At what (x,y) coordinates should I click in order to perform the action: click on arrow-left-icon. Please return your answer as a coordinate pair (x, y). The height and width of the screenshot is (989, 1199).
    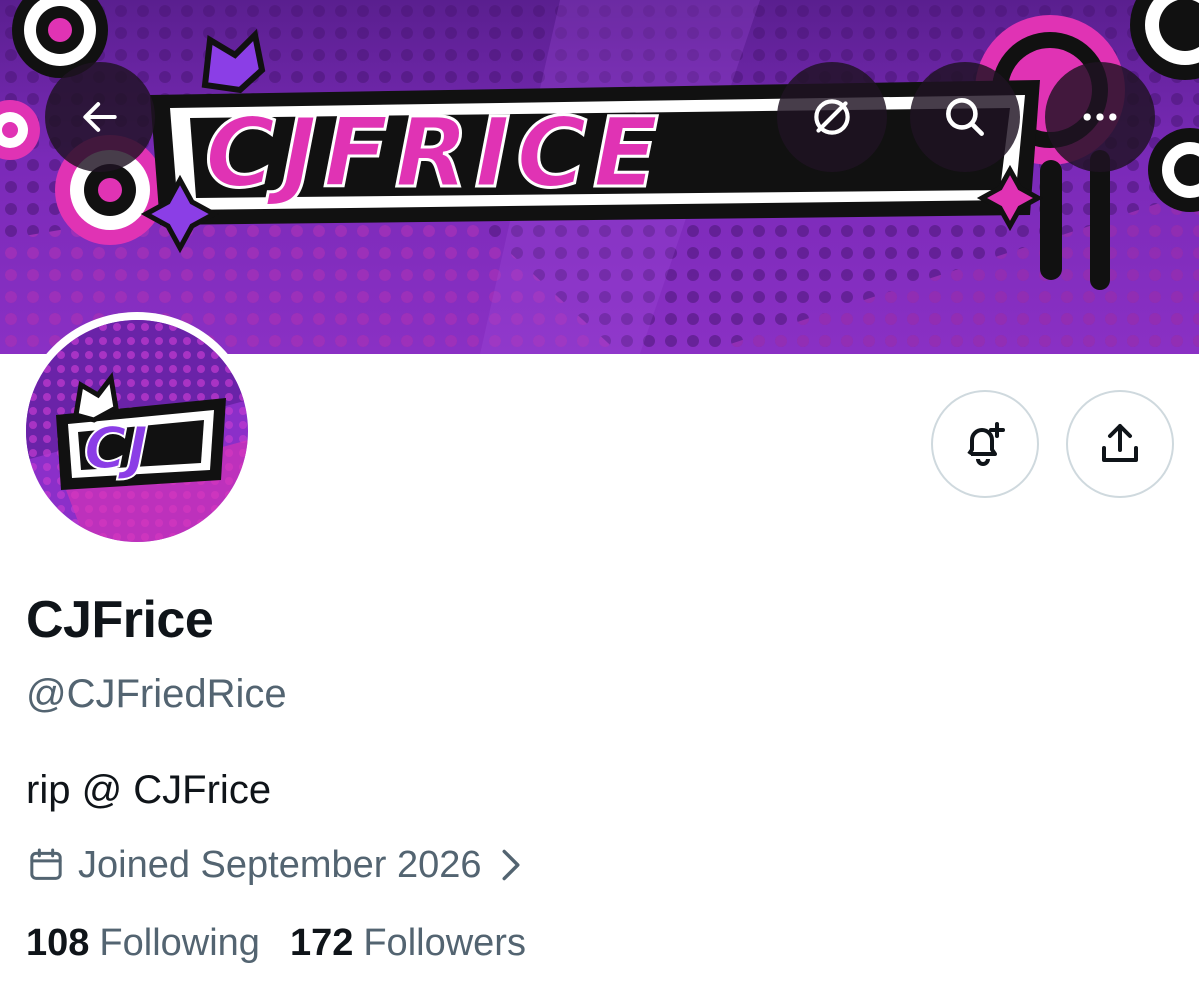
    Looking at the image, I should click on (100, 117).